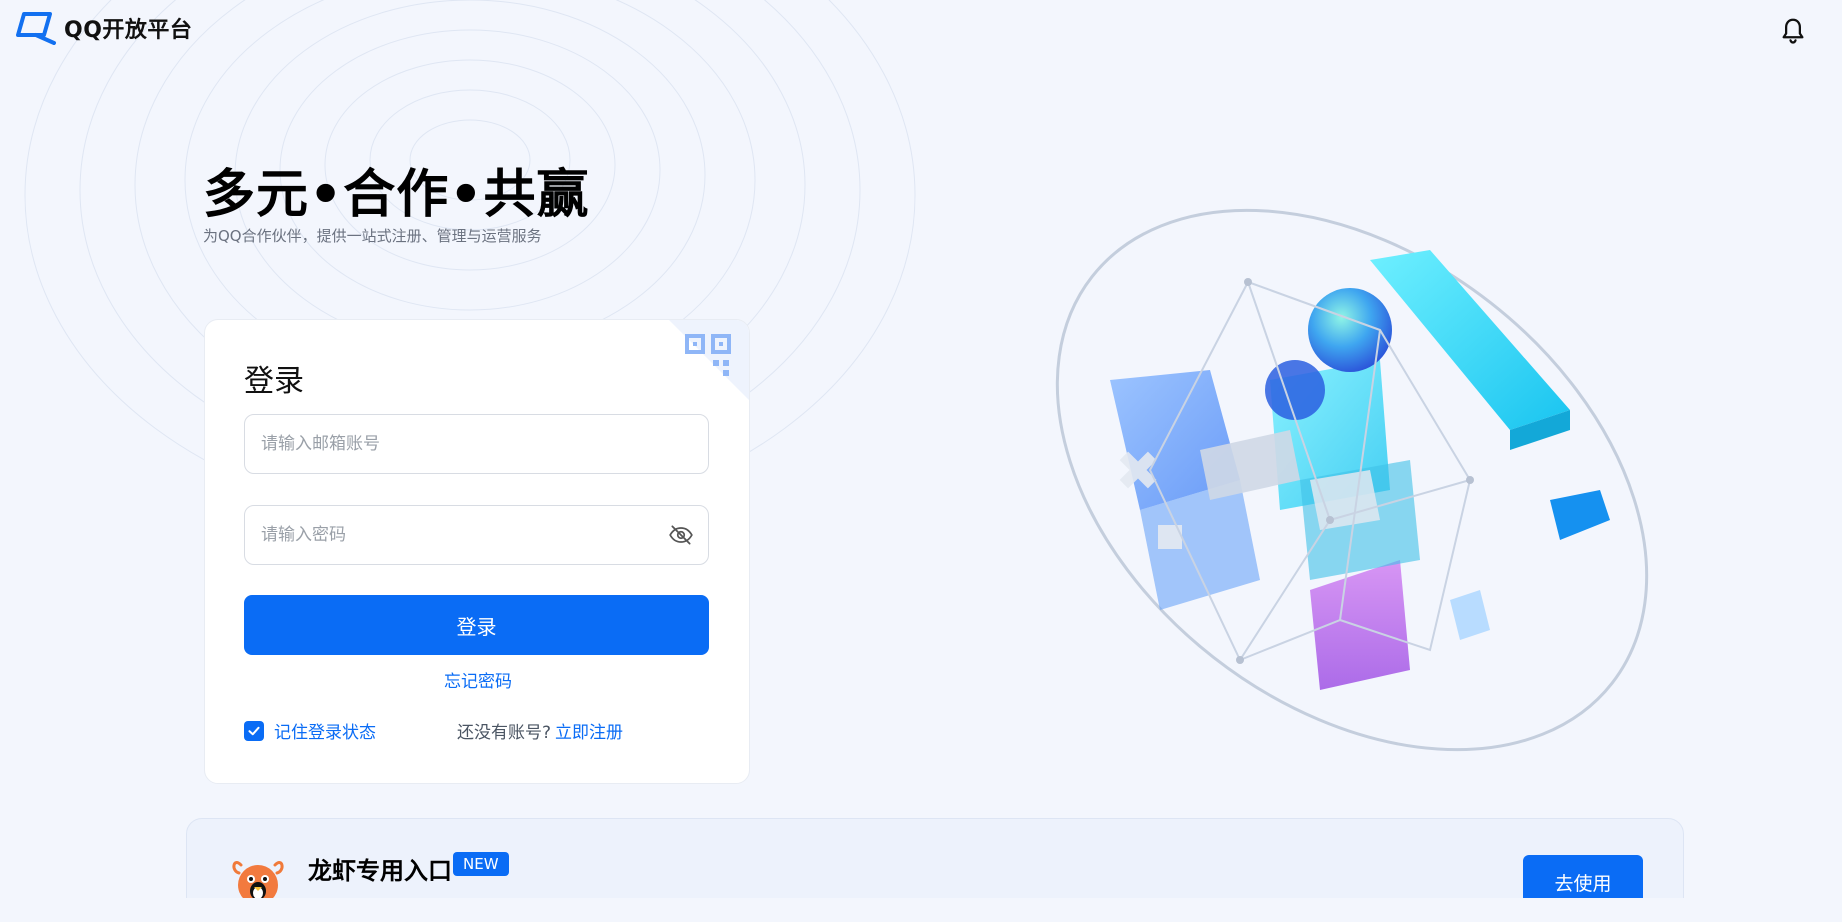 The width and height of the screenshot is (1842, 922). What do you see at coordinates (372, 236) in the screenshot?
I see `hero-subtitle: 为QQ合作伙伴，提供一站式注册、管理与运营服务` at bounding box center [372, 236].